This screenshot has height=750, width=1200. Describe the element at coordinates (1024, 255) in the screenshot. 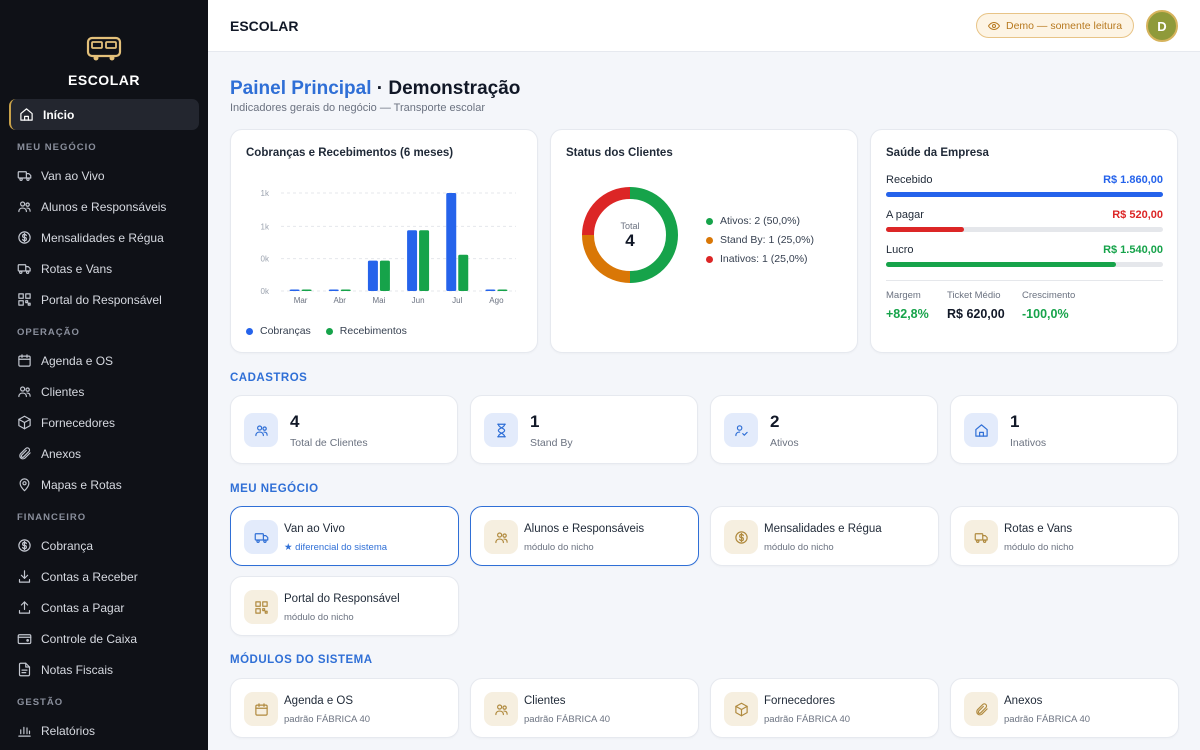

I see `health-row-lucro: Lucro R$ 1.540,00` at that location.